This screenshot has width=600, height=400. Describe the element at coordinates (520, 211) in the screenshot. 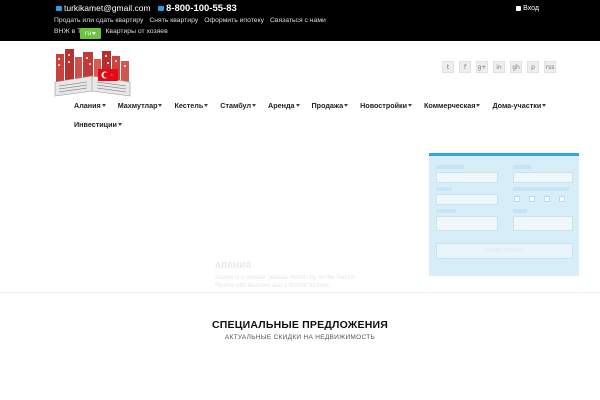

I see `search-label-price-to` at that location.